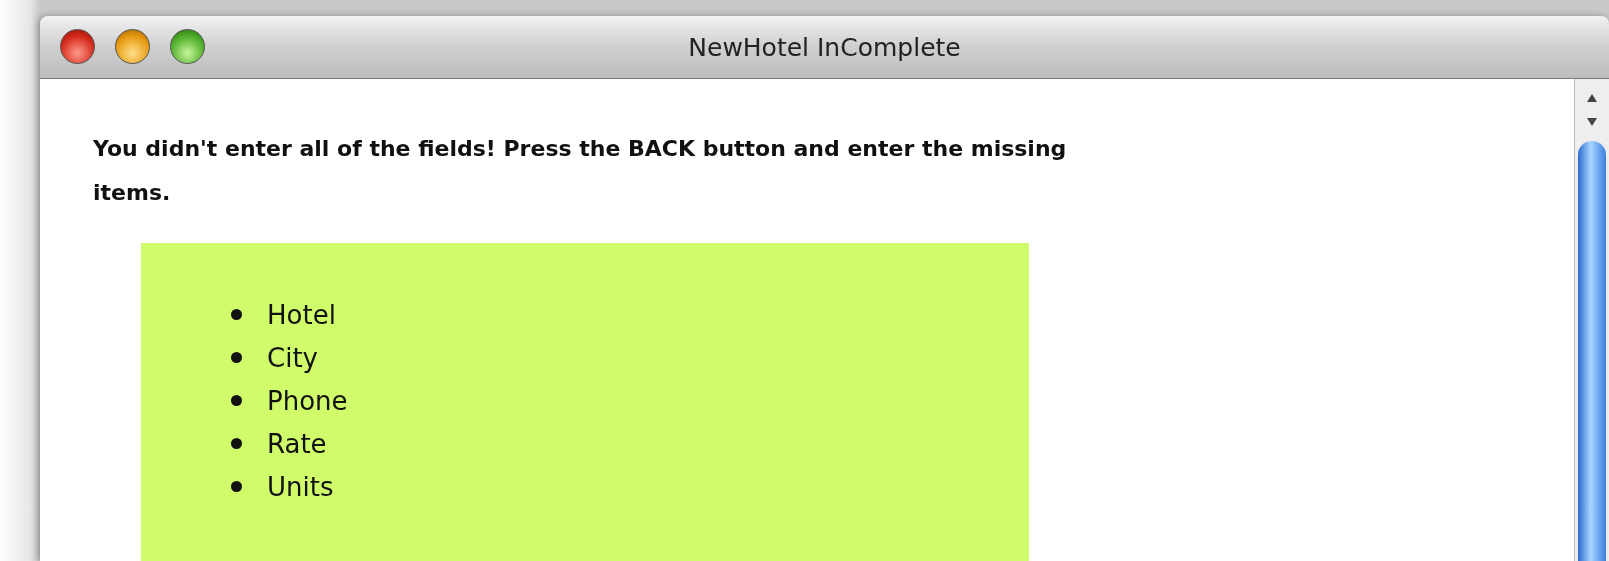 The height and width of the screenshot is (561, 1609). I want to click on window-title: NewHotel InComplete, so click(824, 47).